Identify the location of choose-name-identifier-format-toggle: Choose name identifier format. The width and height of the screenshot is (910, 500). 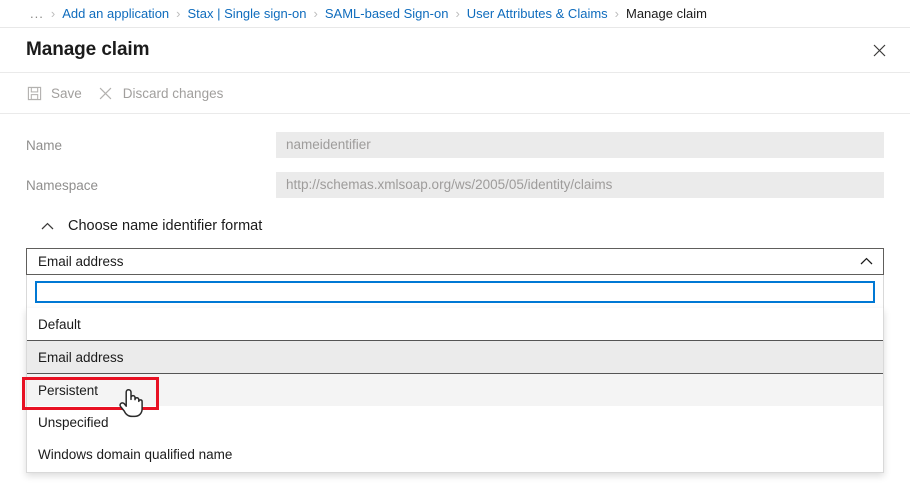
(153, 226).